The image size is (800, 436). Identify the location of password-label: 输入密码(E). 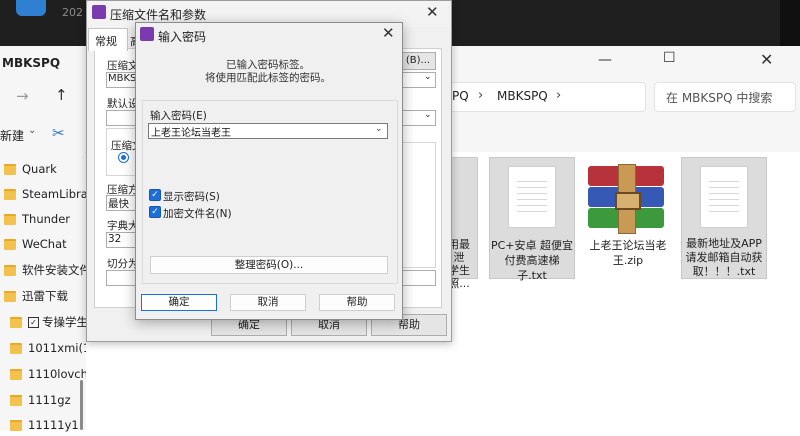
(178, 116).